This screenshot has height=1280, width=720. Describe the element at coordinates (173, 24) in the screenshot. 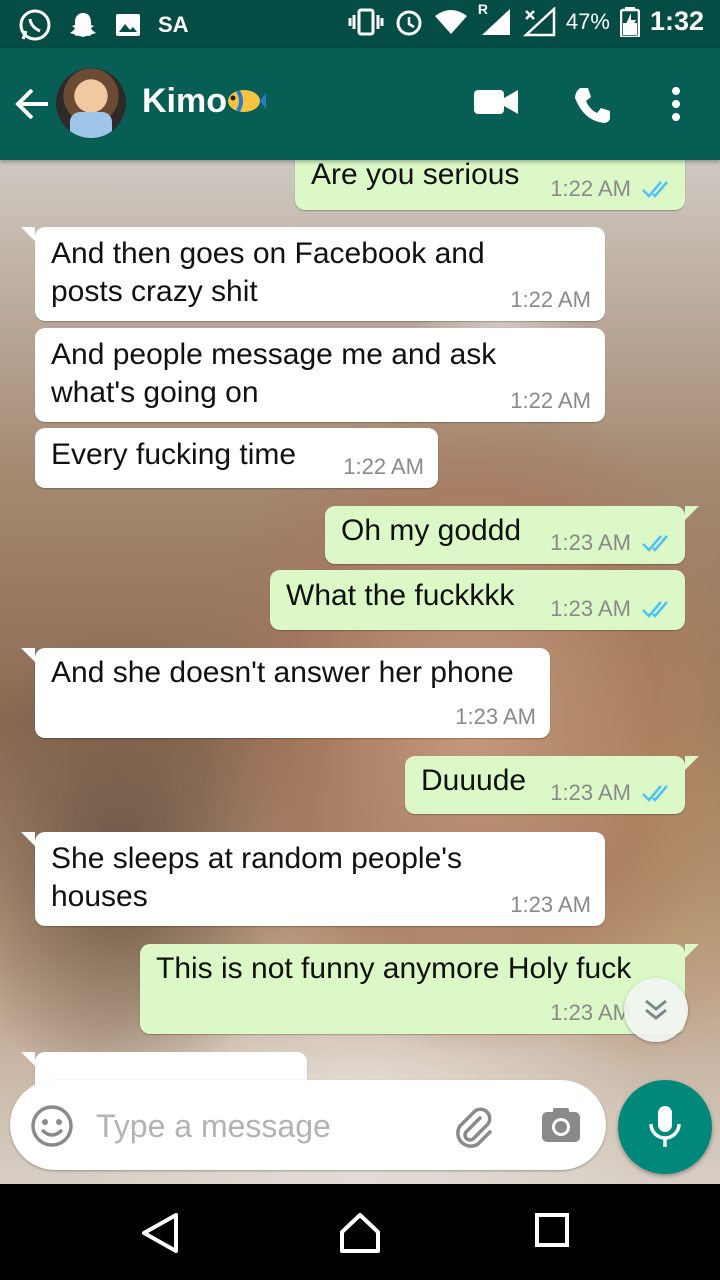

I see `status-carrier-text: SA` at that location.